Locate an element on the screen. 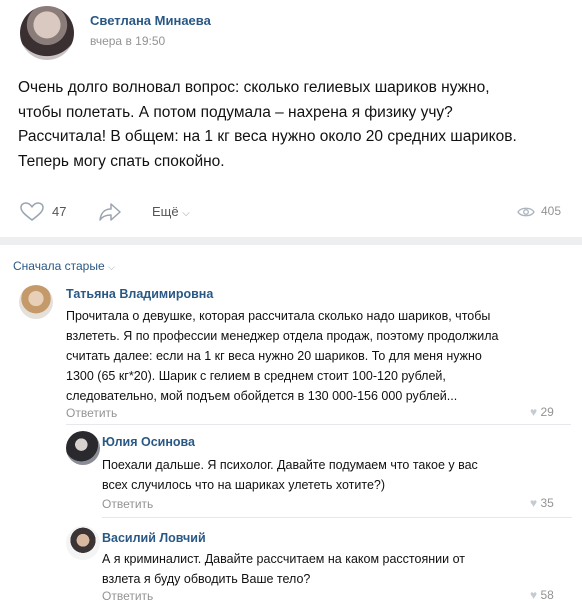 The image size is (582, 603). share-arrow-icon is located at coordinates (110, 212).